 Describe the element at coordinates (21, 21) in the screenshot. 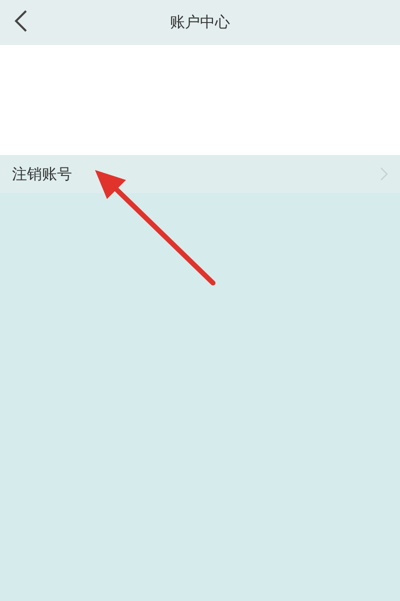

I see `back-icon` at that location.